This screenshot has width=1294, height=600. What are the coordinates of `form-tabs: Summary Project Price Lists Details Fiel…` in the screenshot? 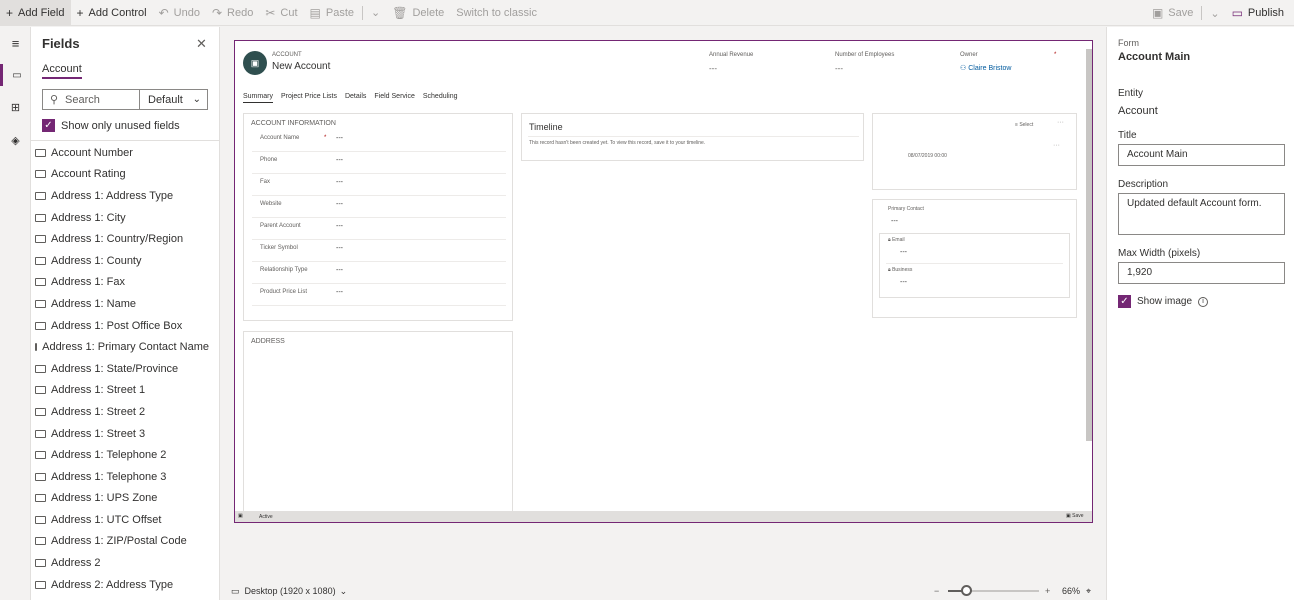 It's located at (350, 98).